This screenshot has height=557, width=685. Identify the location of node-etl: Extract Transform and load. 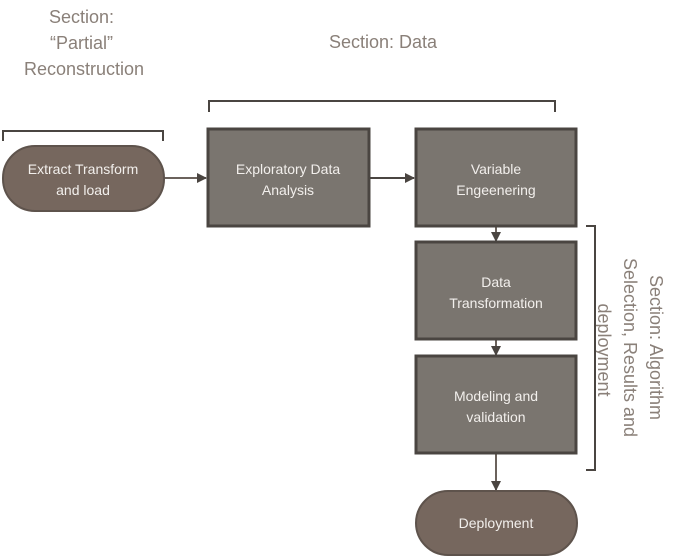
(83, 178).